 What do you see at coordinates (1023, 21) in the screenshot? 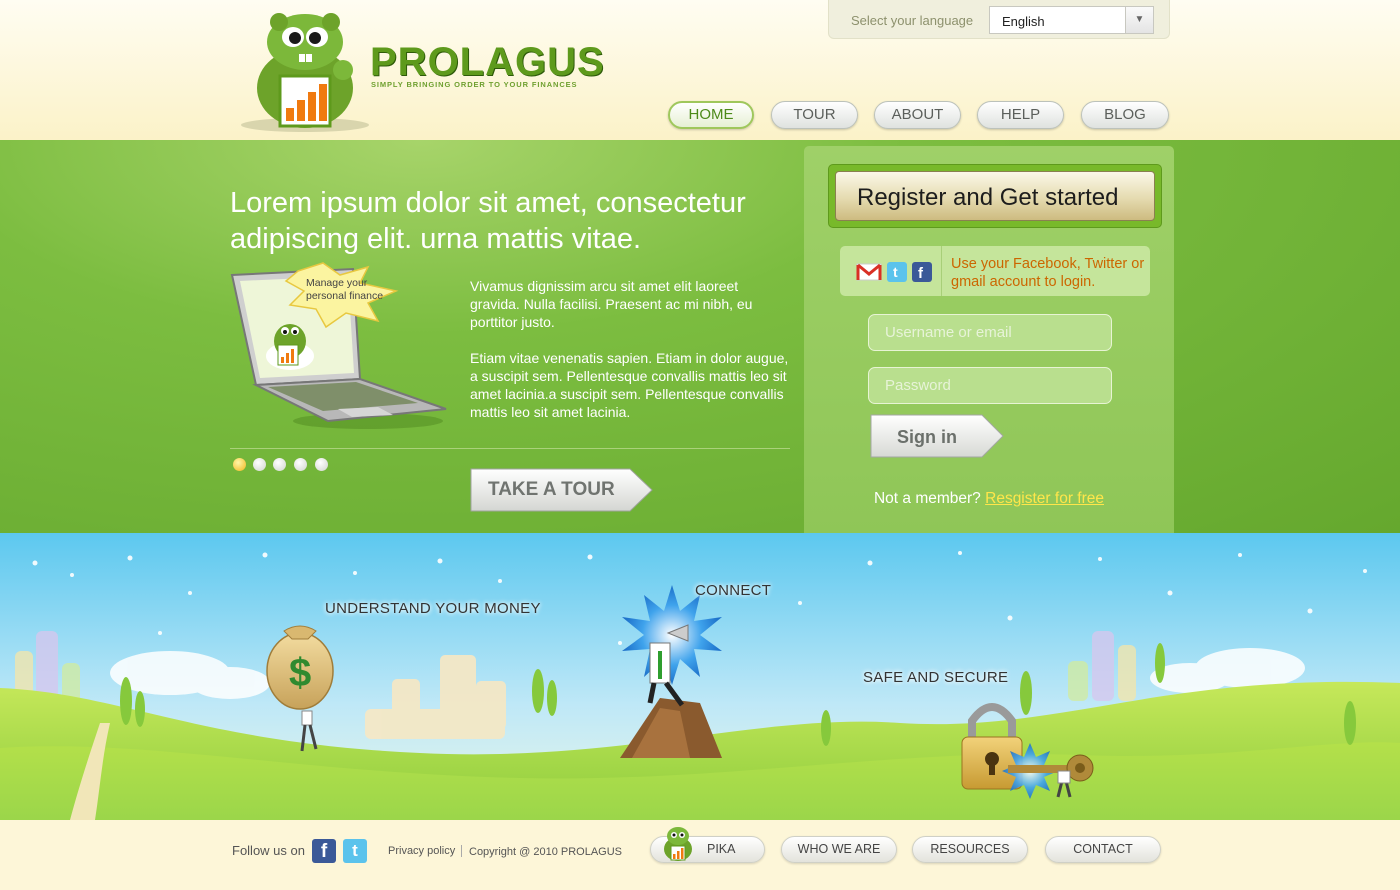
I see `language-value: English` at bounding box center [1023, 21].